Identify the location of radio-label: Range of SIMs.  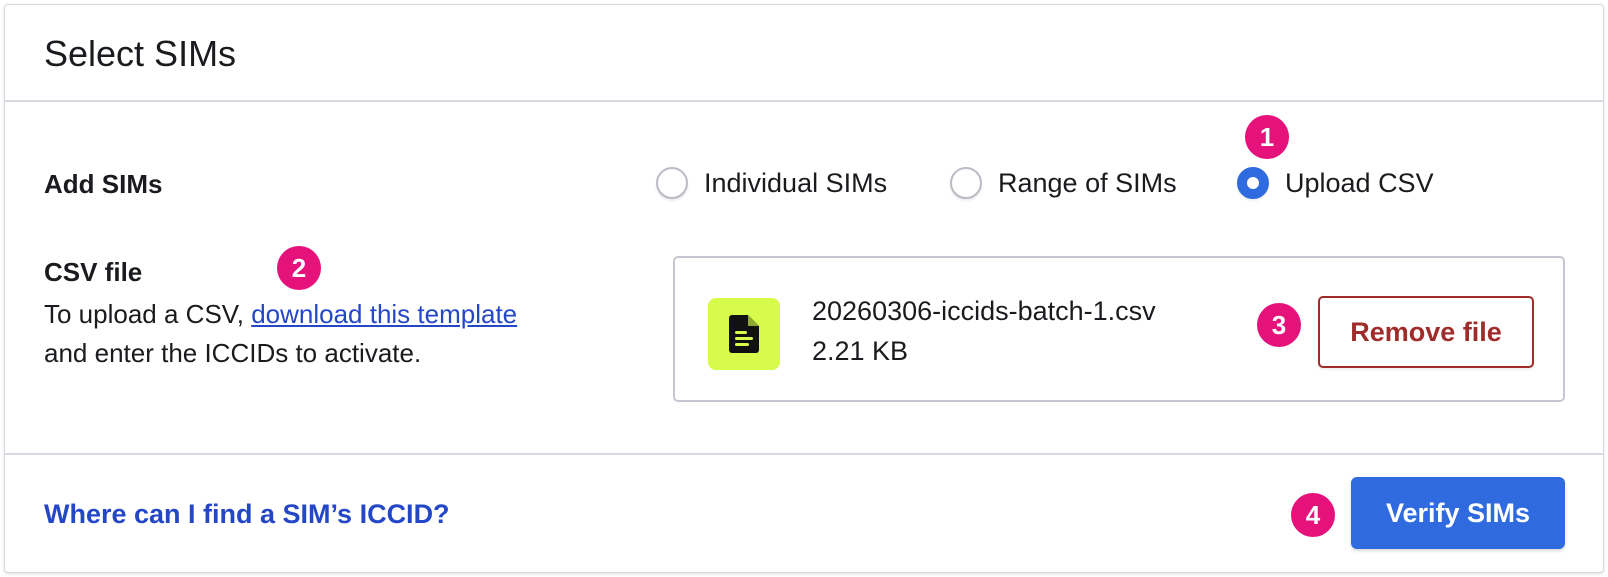
(1087, 182).